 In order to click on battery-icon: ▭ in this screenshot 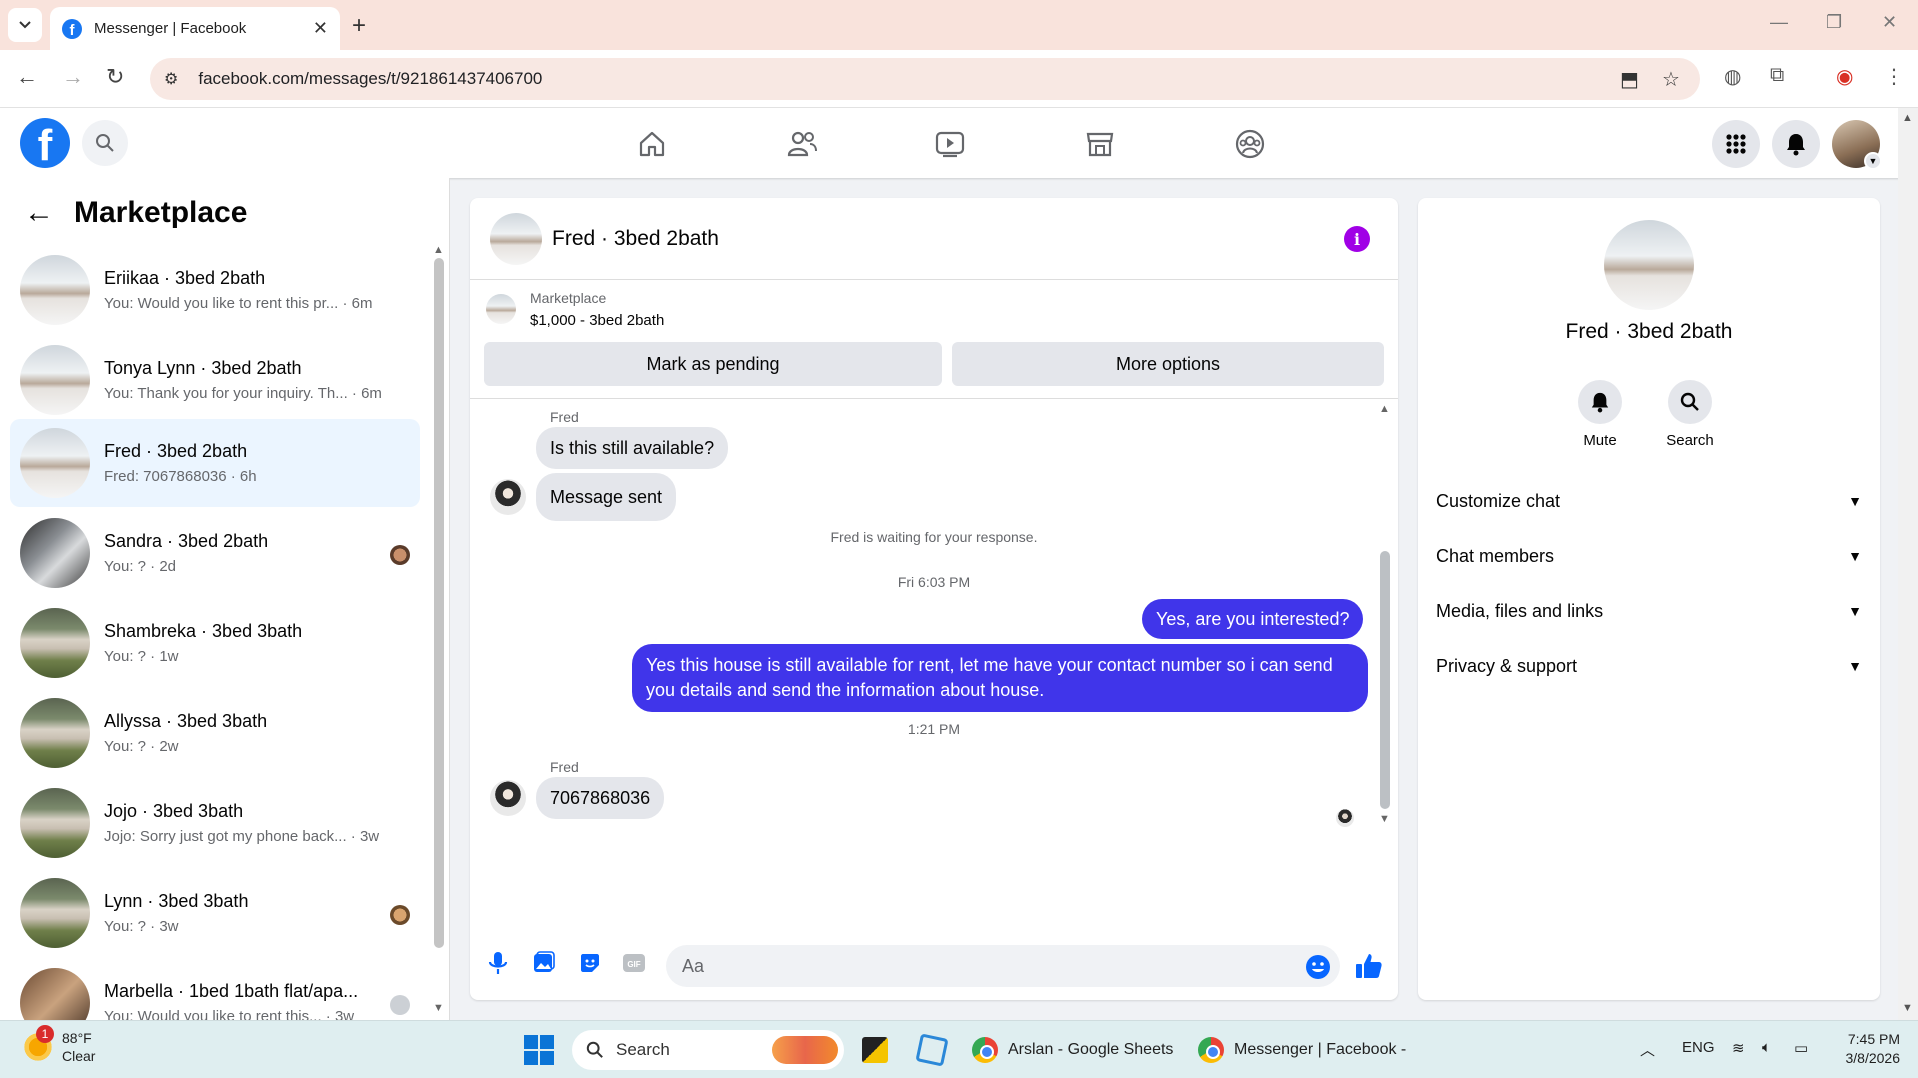, I will do `click(1801, 1048)`.